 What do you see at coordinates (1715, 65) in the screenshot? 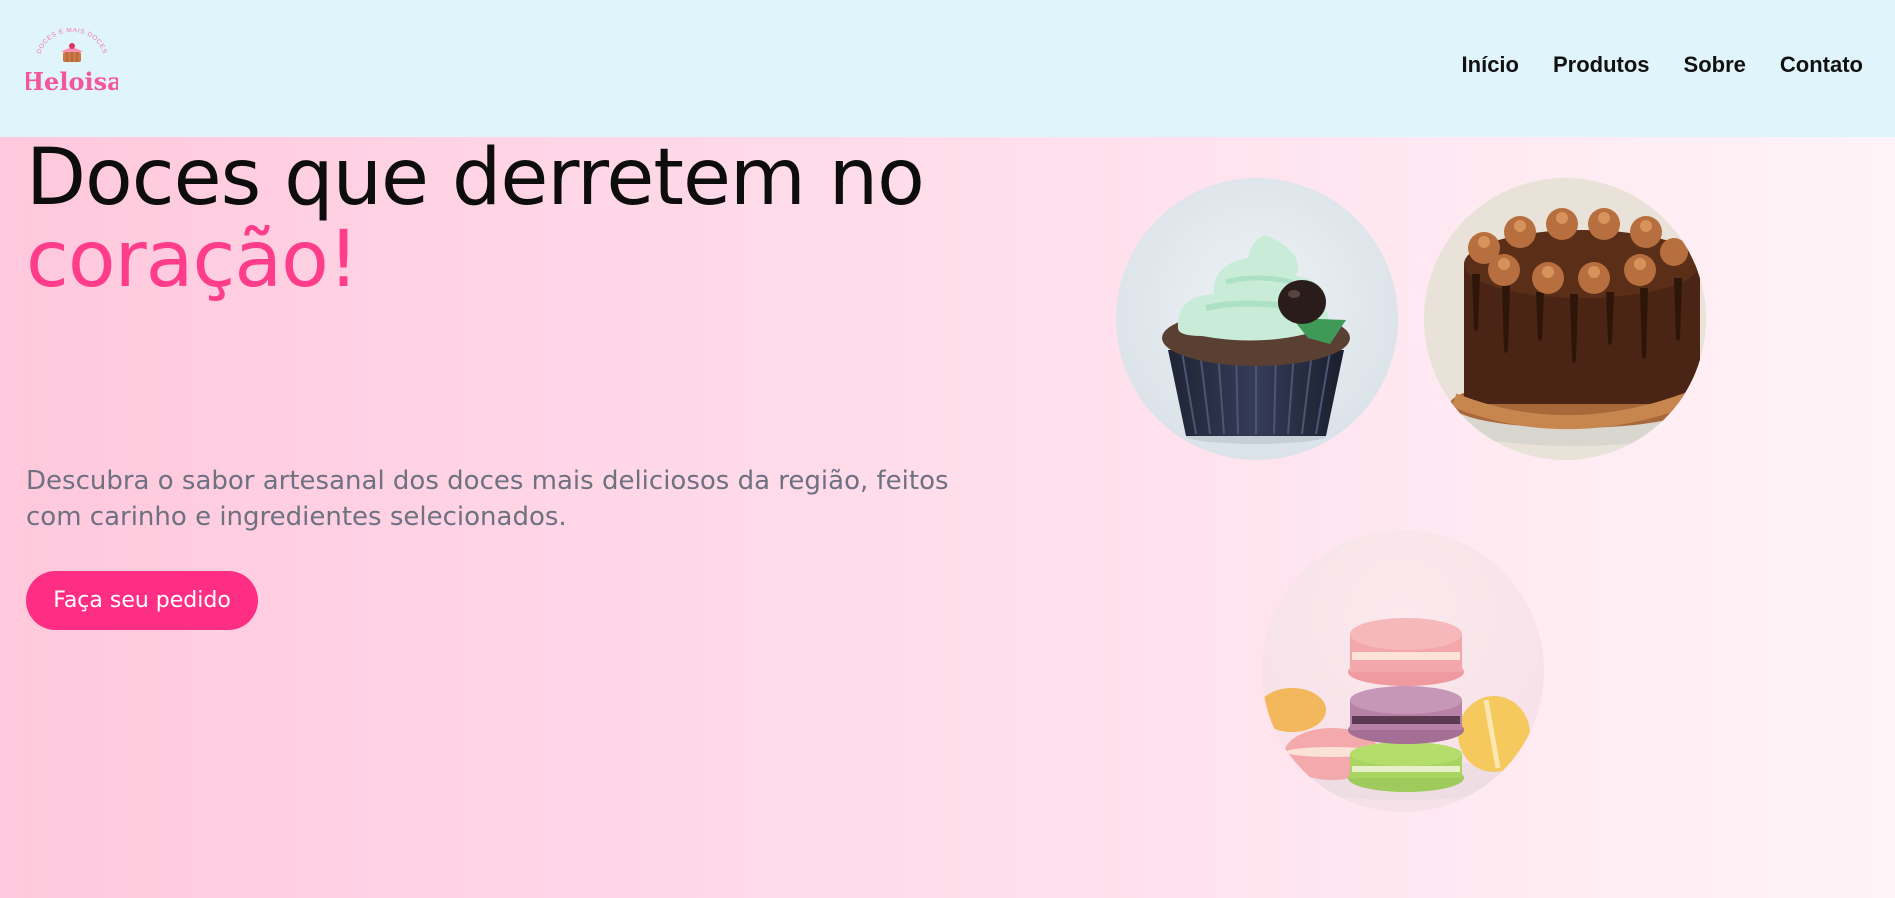
I see `nav-link-sobre: Sobre` at bounding box center [1715, 65].